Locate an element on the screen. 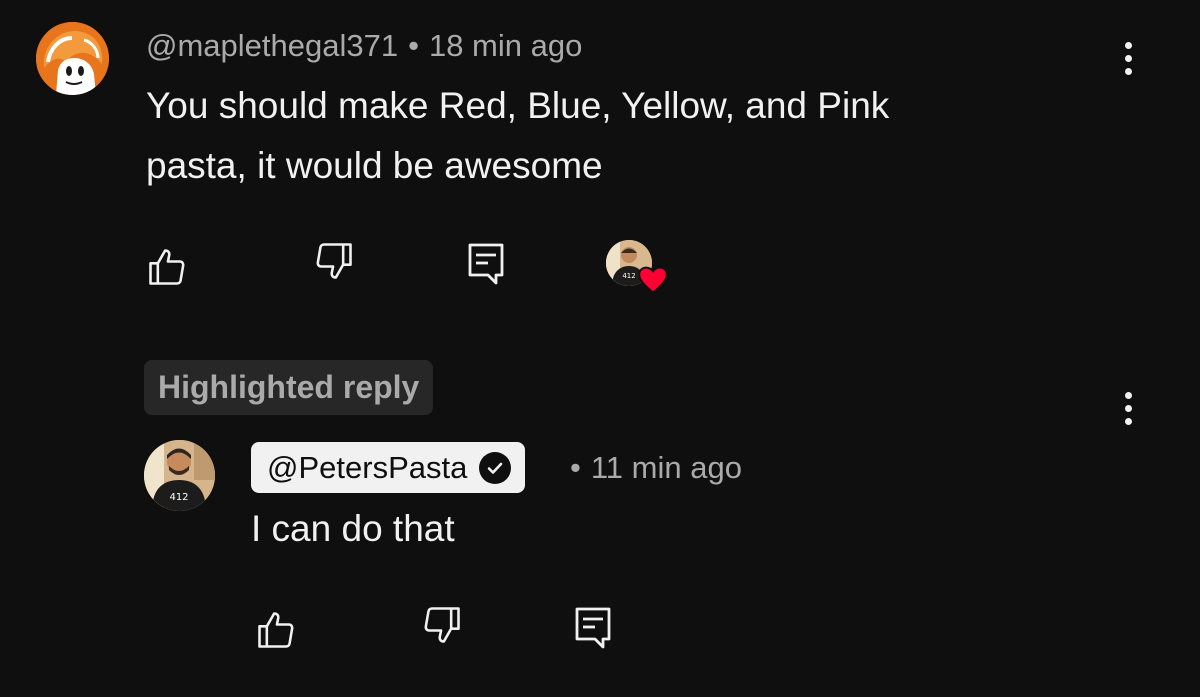 Image resolution: width=1200 pixels, height=697 pixels. creator-name-pill: @PetersPasta is located at coordinates (388, 467).